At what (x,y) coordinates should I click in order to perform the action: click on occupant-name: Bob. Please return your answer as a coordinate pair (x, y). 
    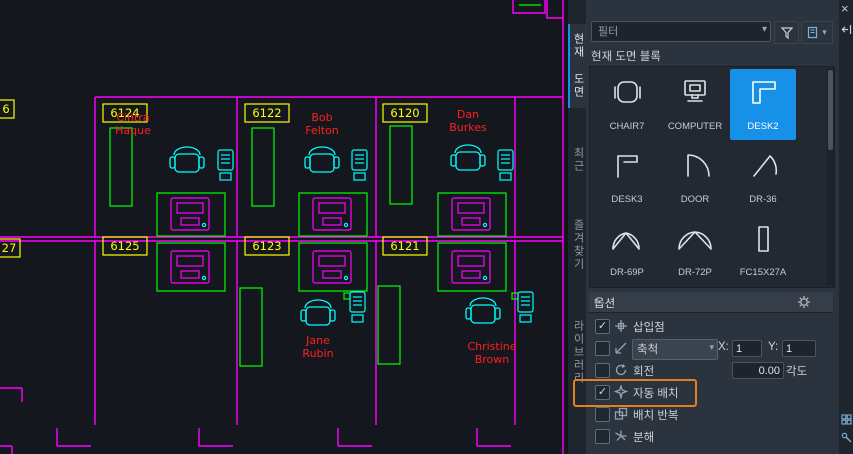
    Looking at the image, I should click on (321, 117).